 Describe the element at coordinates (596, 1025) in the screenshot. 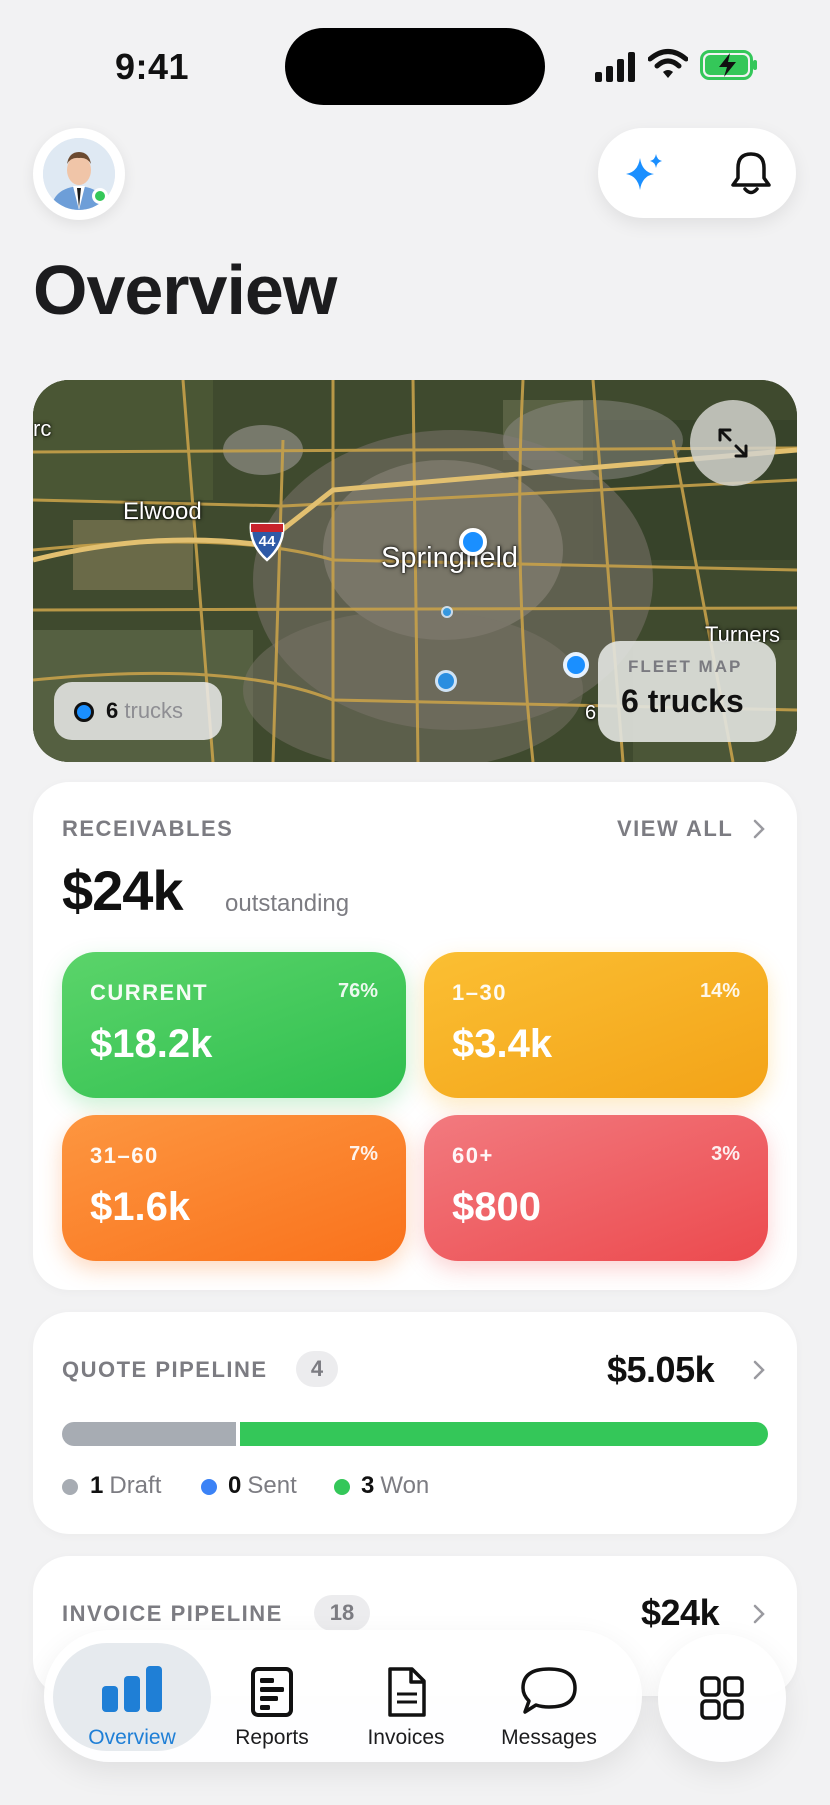

I see `bucket-1-30-tile: 1–30 14% $3.4k` at that location.